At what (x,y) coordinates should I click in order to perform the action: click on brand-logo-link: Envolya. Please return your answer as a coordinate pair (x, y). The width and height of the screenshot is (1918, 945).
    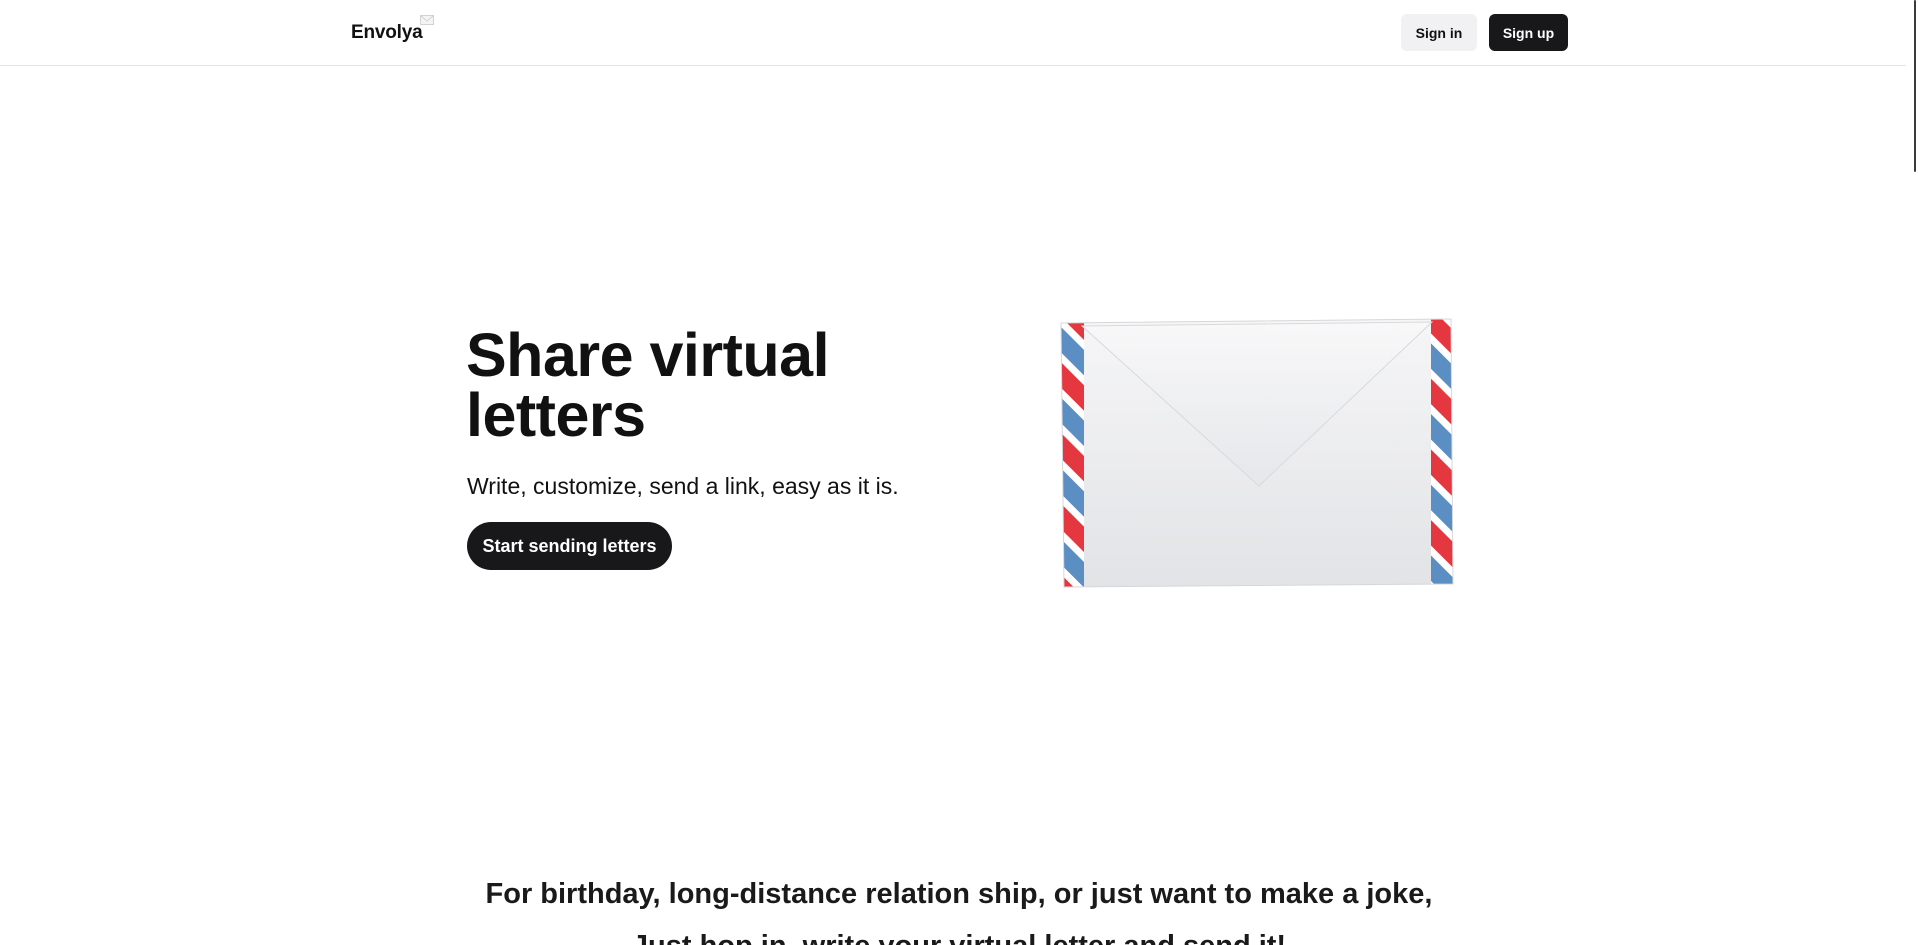
    Looking at the image, I should click on (393, 31).